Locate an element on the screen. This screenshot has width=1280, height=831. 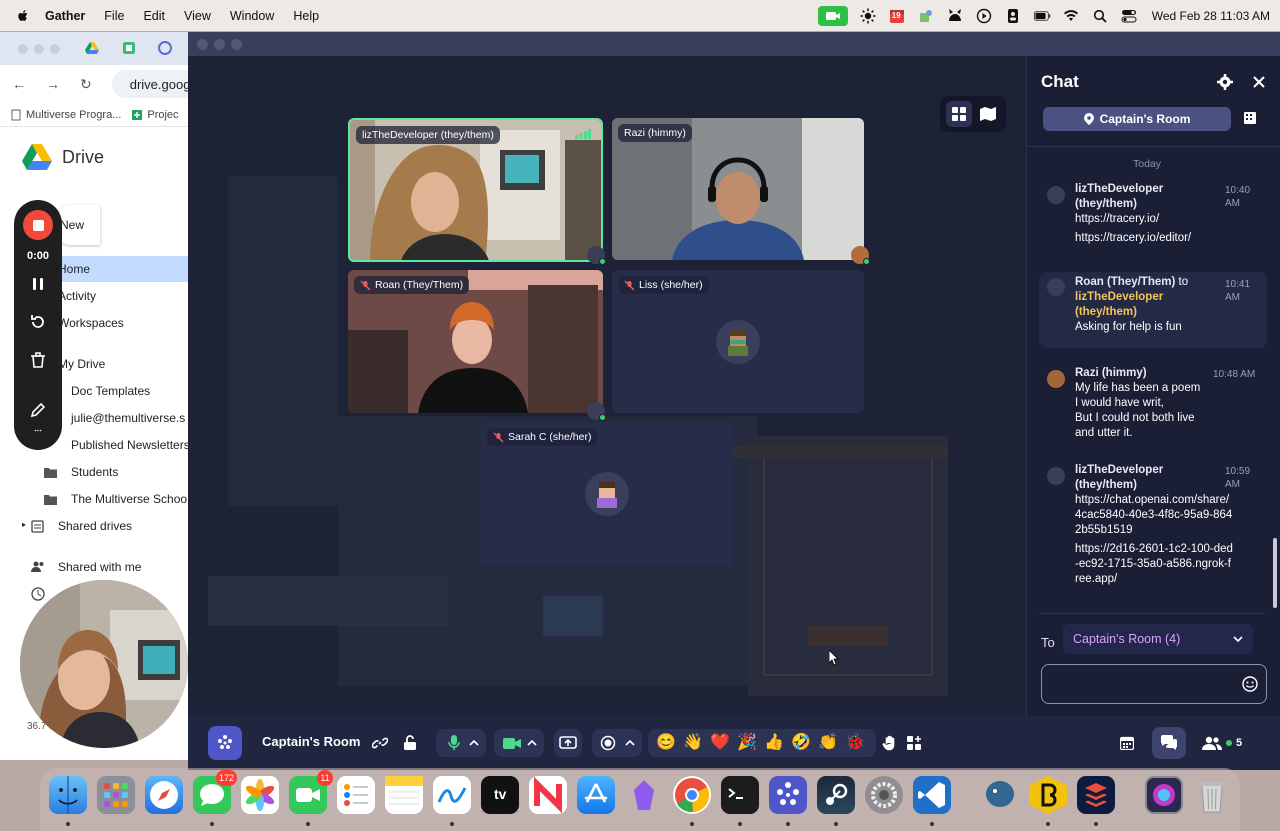
wifi-icon is located at coordinates (1071, 15).